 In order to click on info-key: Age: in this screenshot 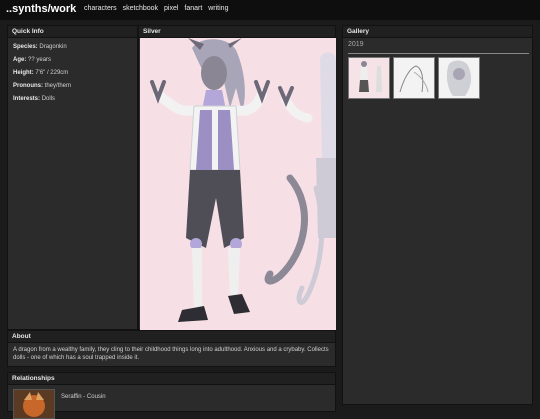, I will do `click(20, 60)`.